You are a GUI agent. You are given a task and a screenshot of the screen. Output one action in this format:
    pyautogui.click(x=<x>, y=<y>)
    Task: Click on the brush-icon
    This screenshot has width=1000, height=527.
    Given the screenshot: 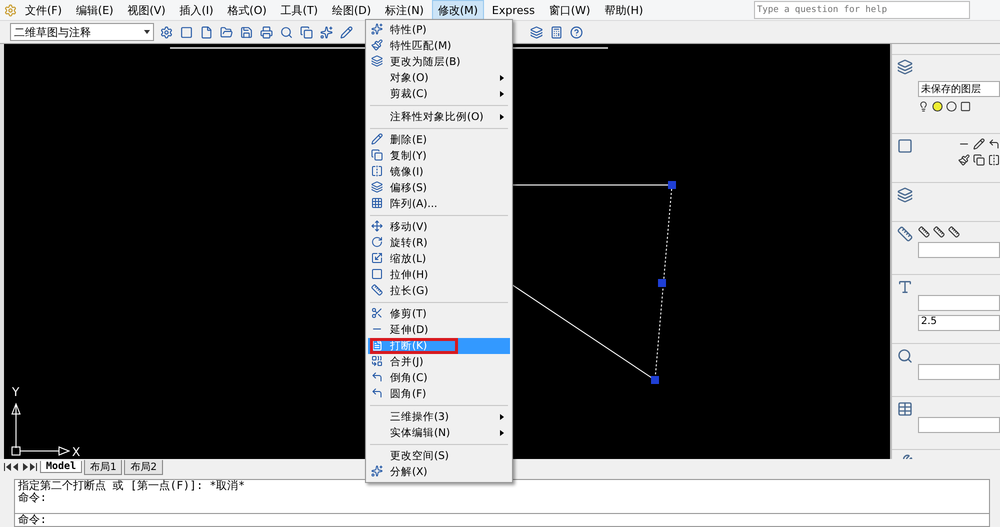 What is the action you would take?
    pyautogui.click(x=964, y=160)
    